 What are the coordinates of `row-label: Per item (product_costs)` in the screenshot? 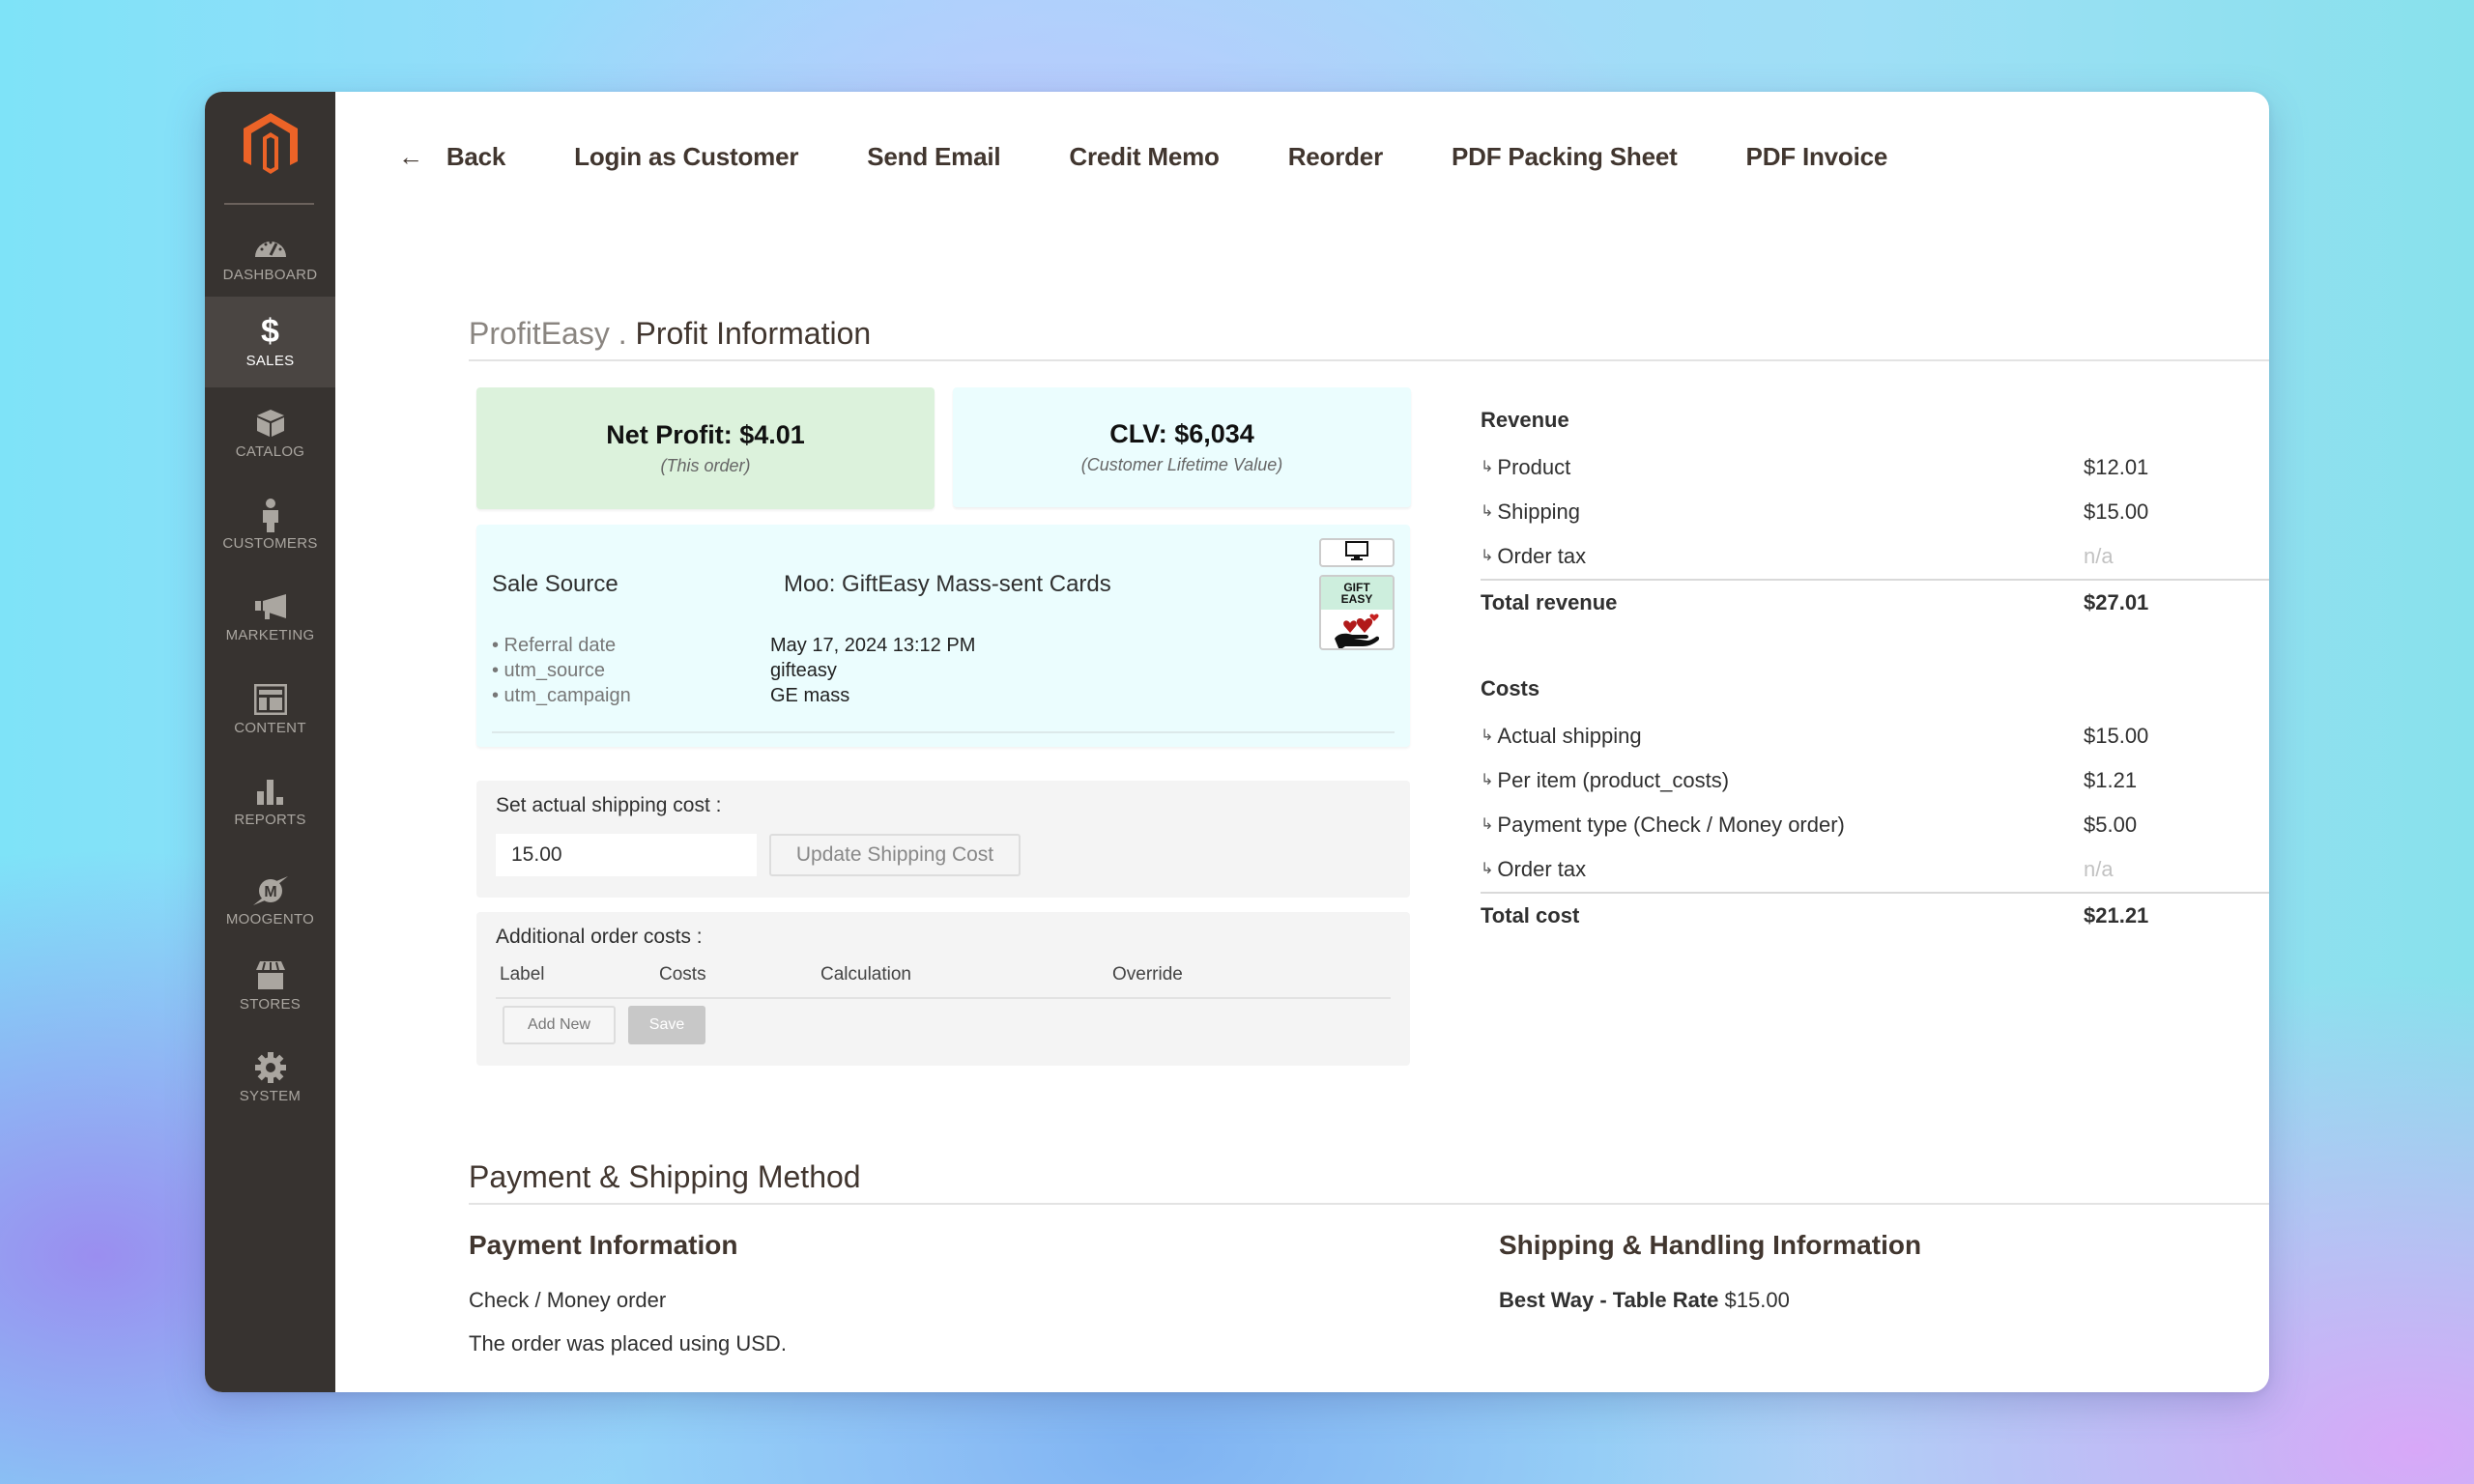 It's located at (1613, 780).